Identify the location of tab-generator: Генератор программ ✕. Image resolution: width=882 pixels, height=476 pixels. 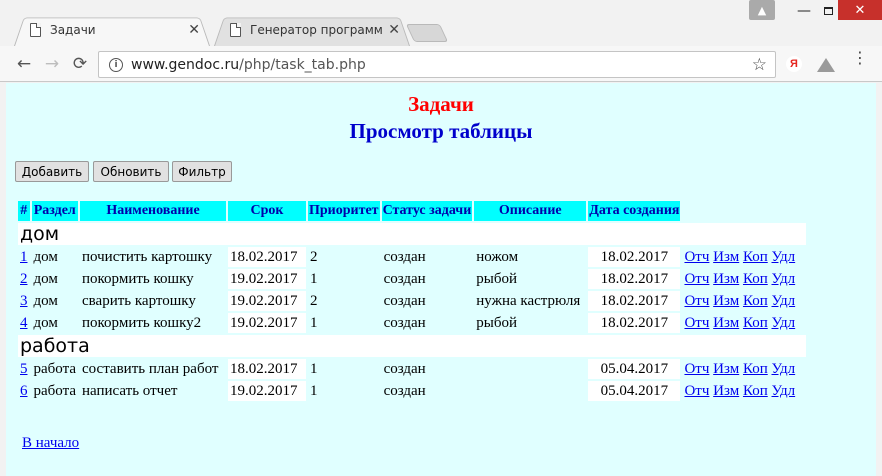
(312, 30).